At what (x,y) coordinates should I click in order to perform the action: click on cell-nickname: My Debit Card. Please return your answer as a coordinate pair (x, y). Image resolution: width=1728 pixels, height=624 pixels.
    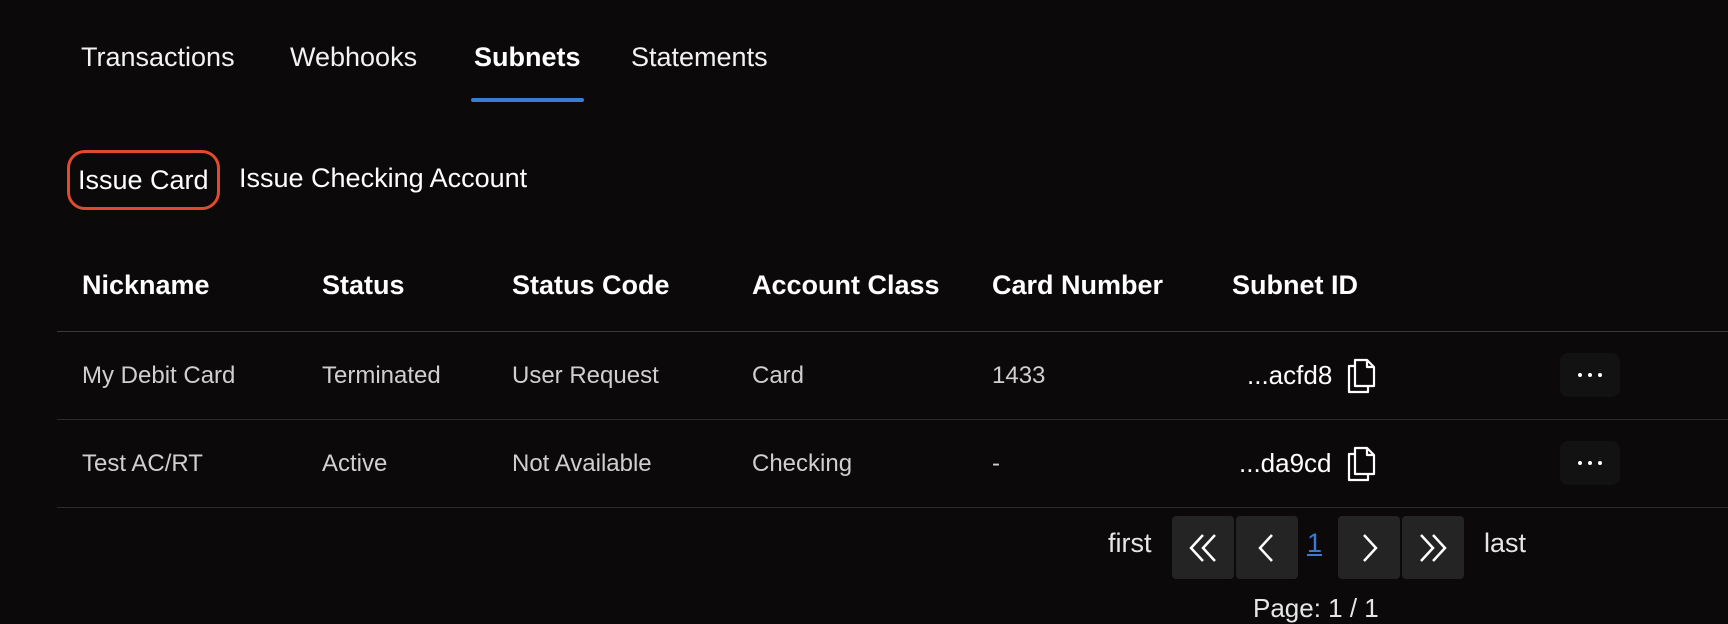
    Looking at the image, I should click on (159, 375).